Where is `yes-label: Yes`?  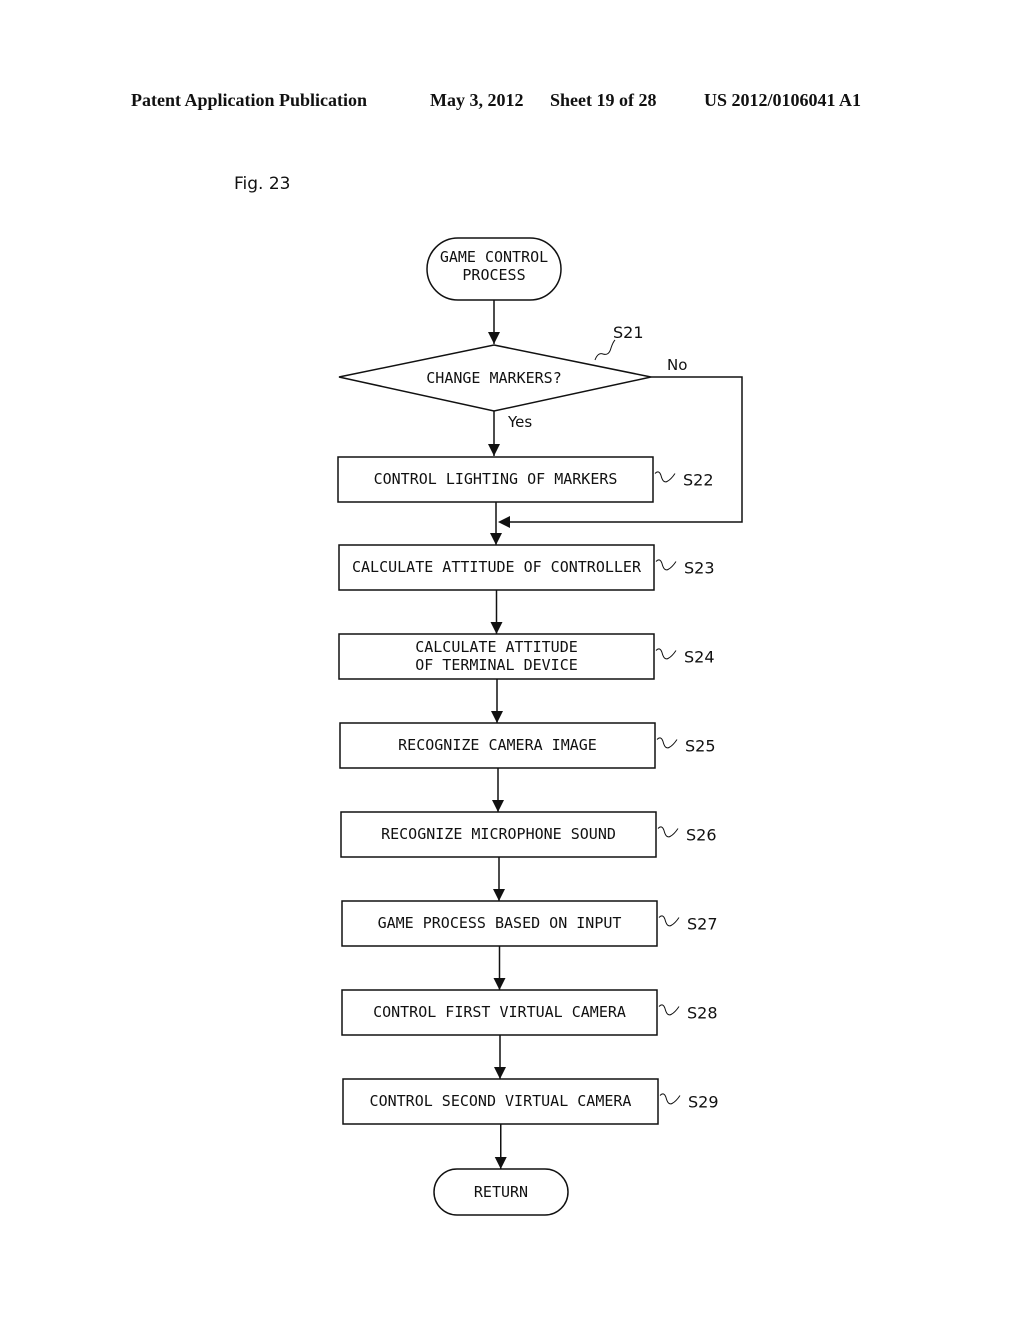 yes-label: Yes is located at coordinates (519, 422).